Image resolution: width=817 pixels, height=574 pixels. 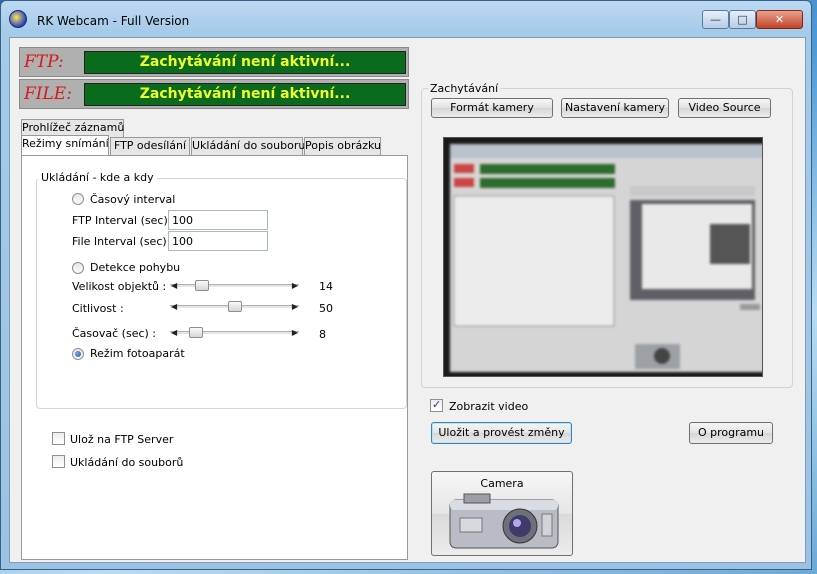 I want to click on show-video-checkbox, so click(x=436, y=405).